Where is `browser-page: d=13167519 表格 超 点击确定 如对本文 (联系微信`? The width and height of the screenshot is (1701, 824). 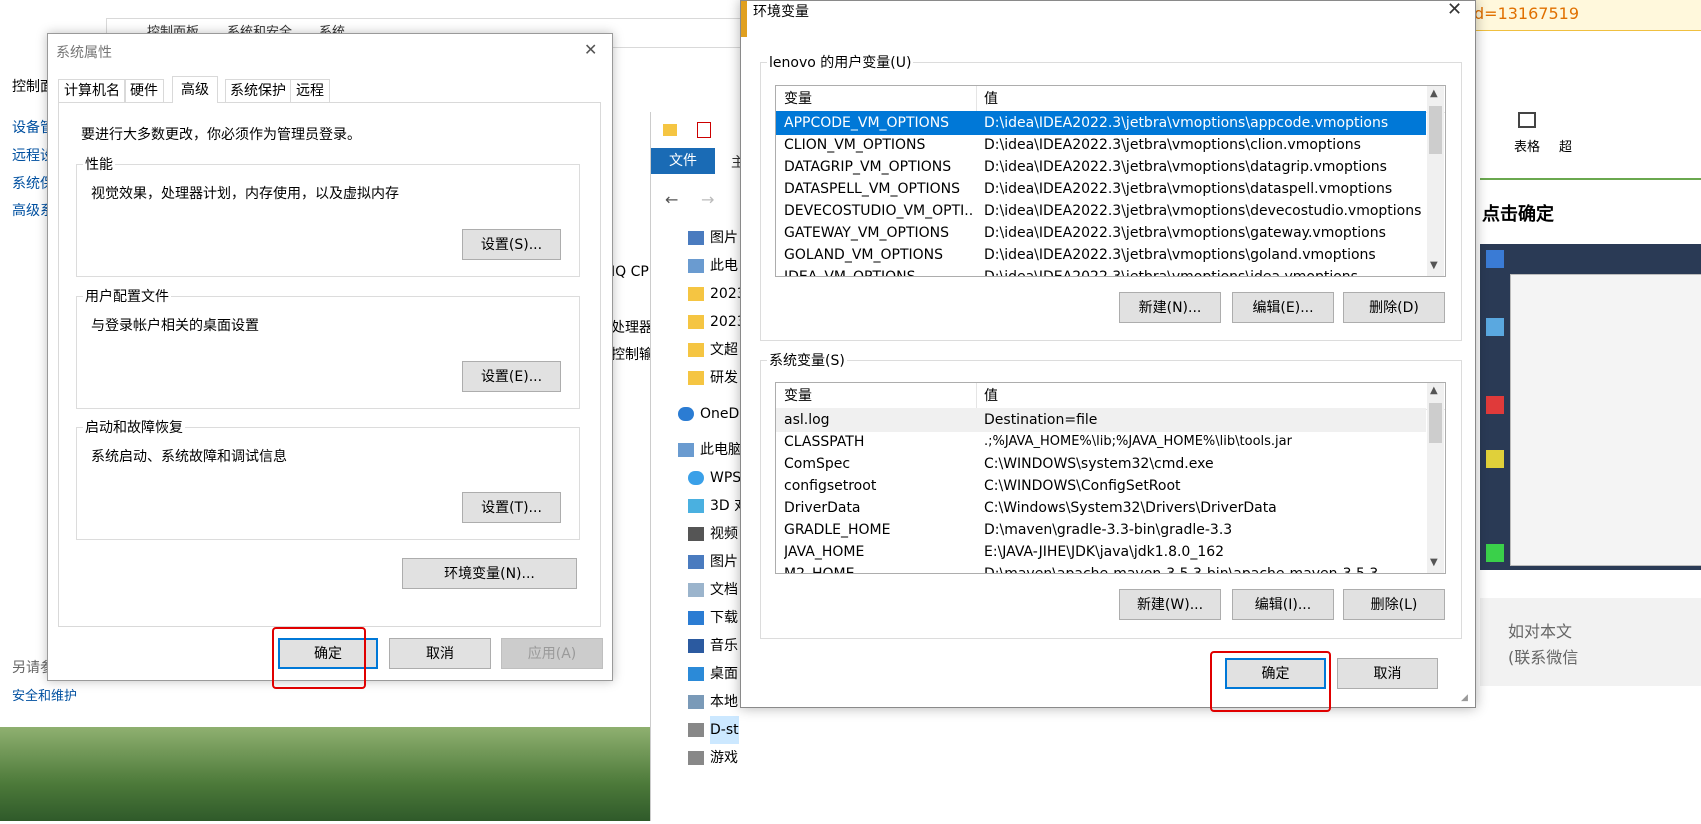 browser-page: d=13167519 表格 超 点击确定 如对本文 (联系微信 is located at coordinates (1587, 410).